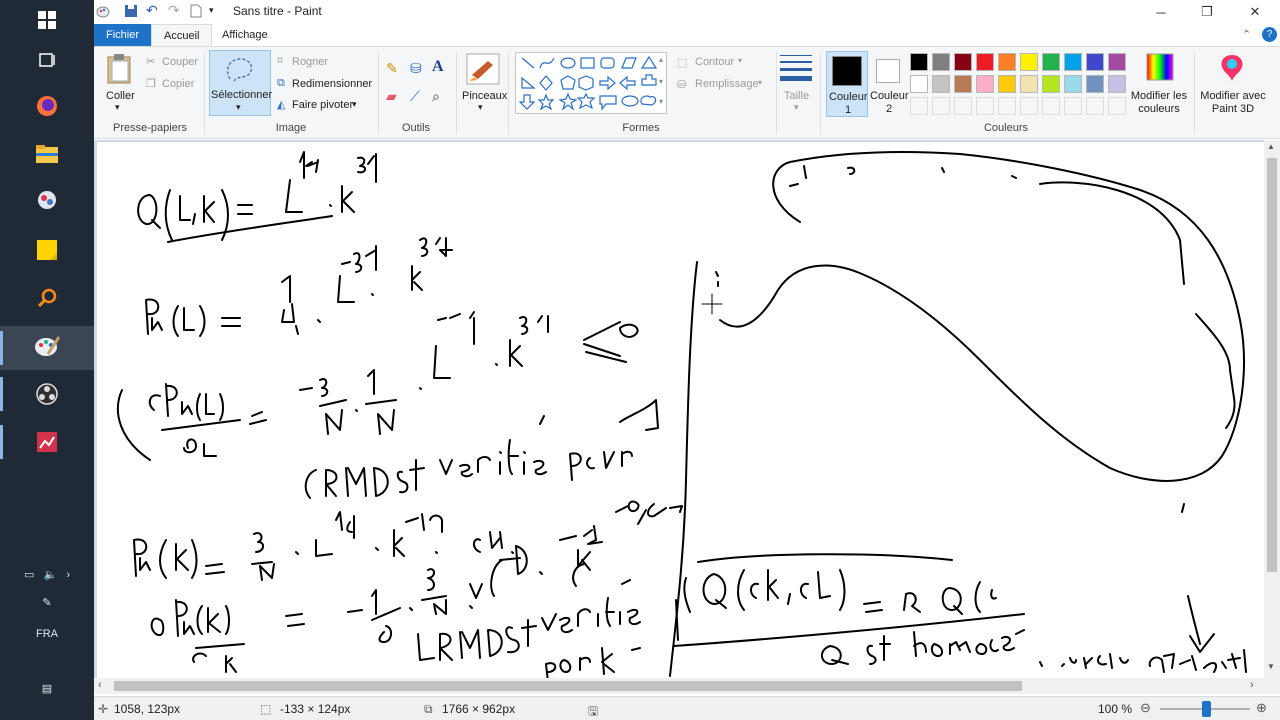 Image resolution: width=1280 pixels, height=720 pixels. I want to click on shapes-expand-icon: ▾, so click(661, 101).